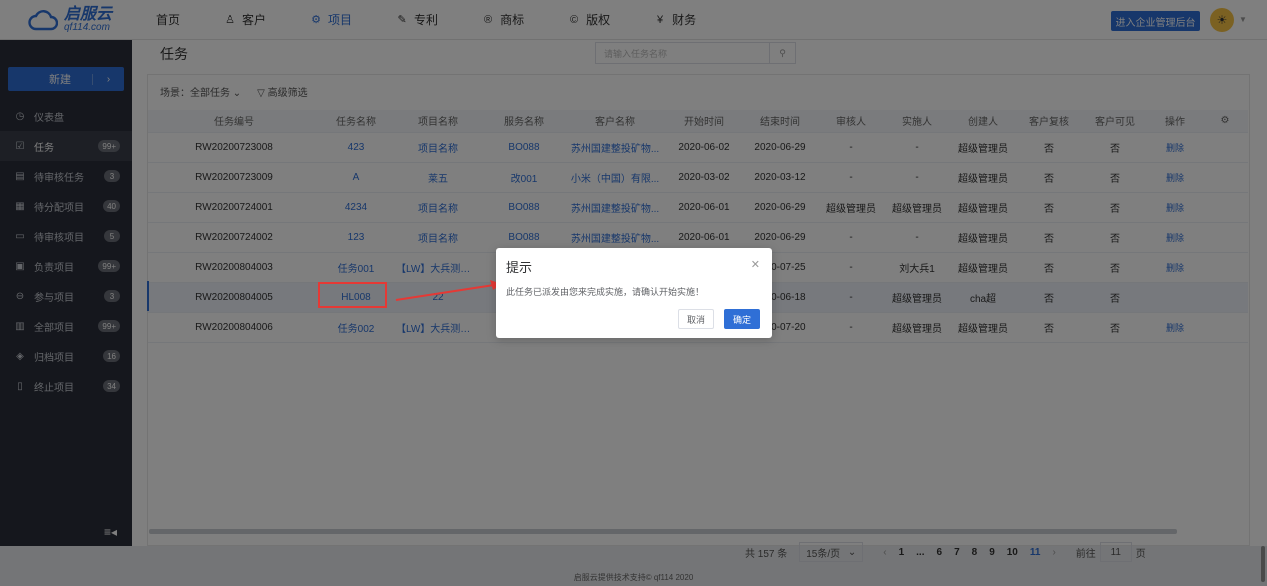 This screenshot has height=586, width=1267. What do you see at coordinates (755, 264) in the screenshot?
I see `close-icon: ✕` at bounding box center [755, 264].